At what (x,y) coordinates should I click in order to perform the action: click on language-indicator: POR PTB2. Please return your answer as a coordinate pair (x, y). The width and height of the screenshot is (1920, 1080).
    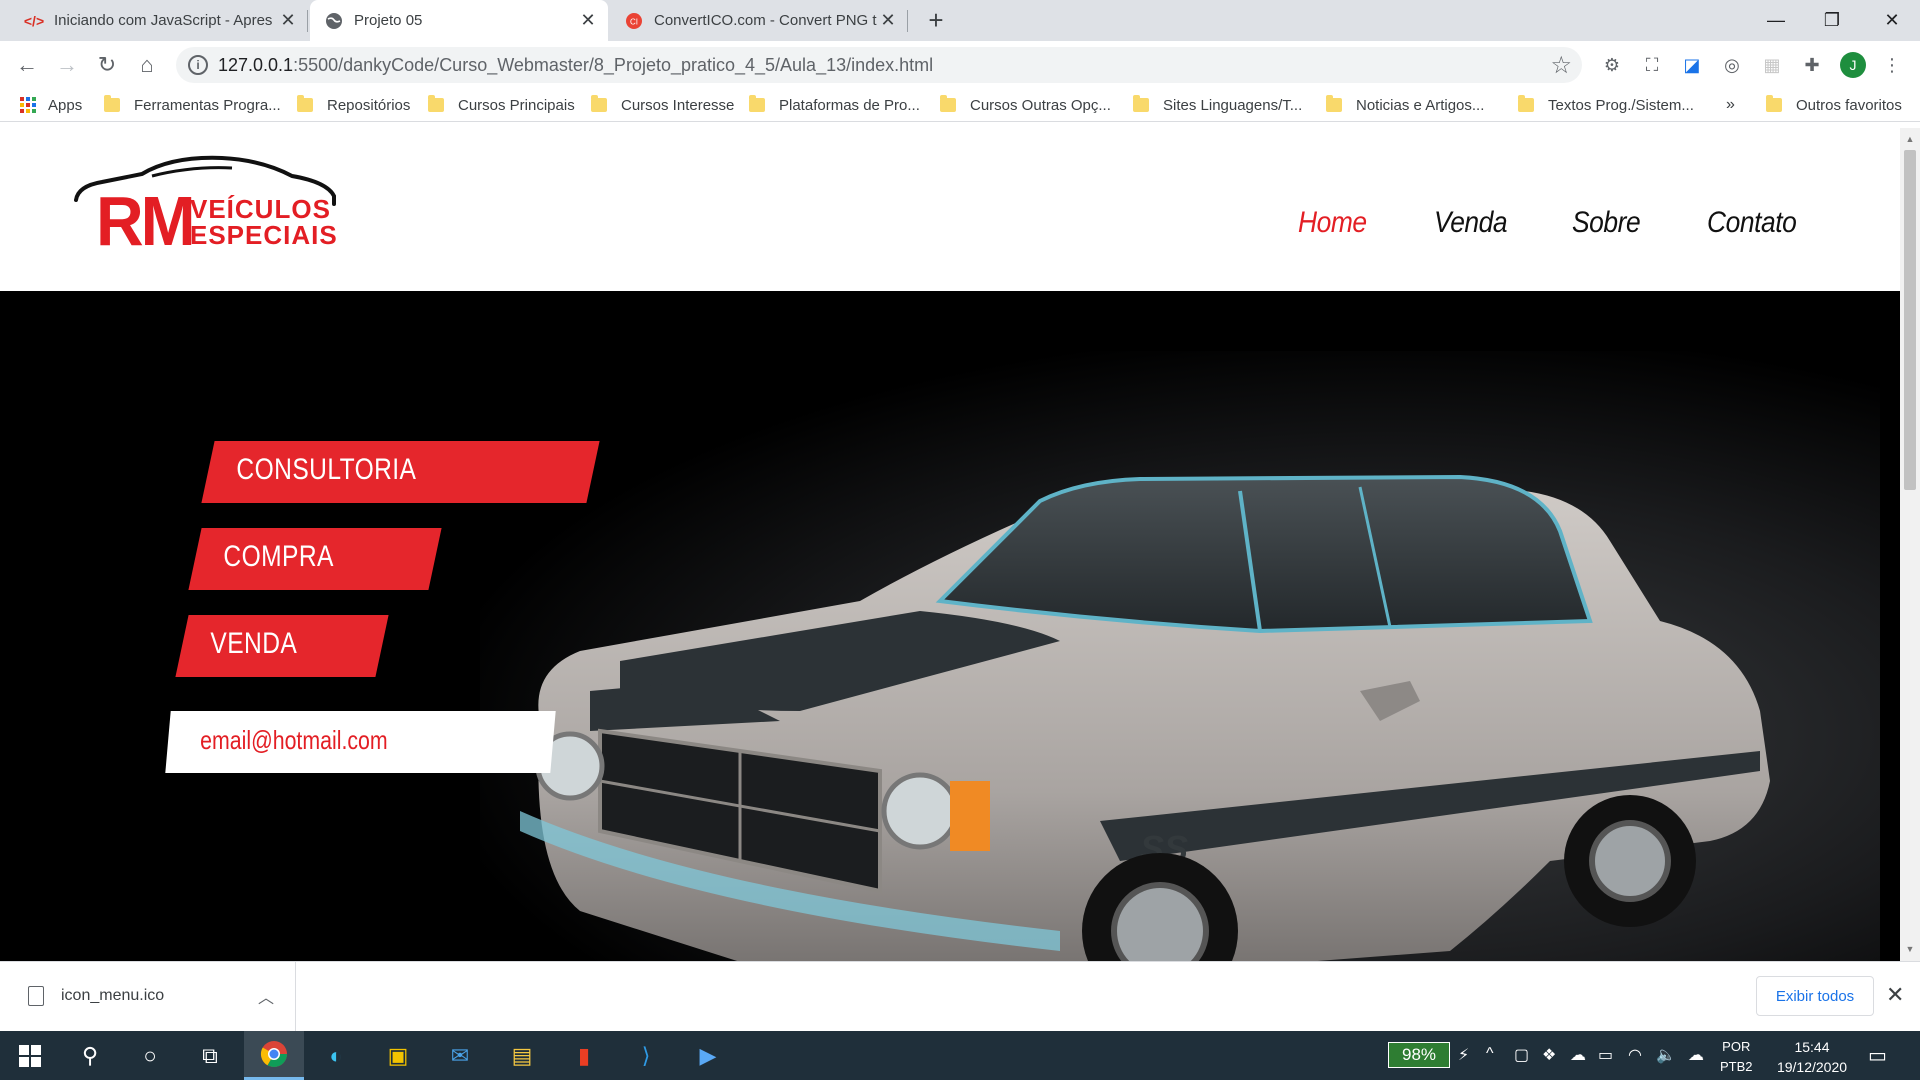
    Looking at the image, I should click on (1736, 1057).